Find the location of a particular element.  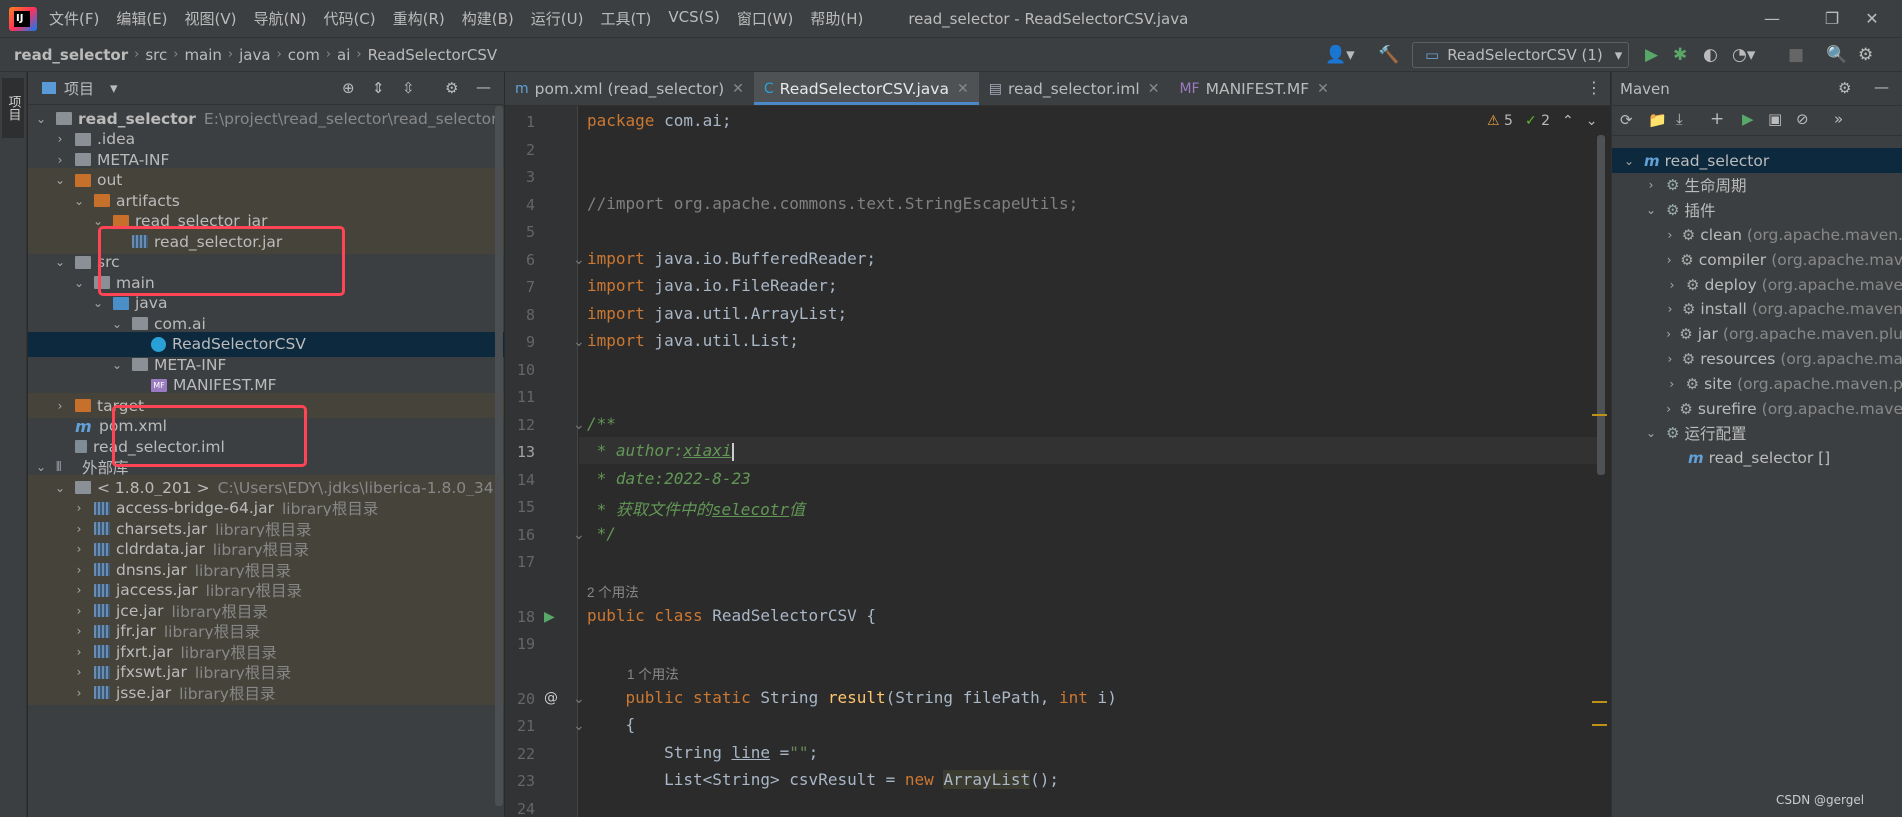

code-line: /** is located at coordinates (601, 423).